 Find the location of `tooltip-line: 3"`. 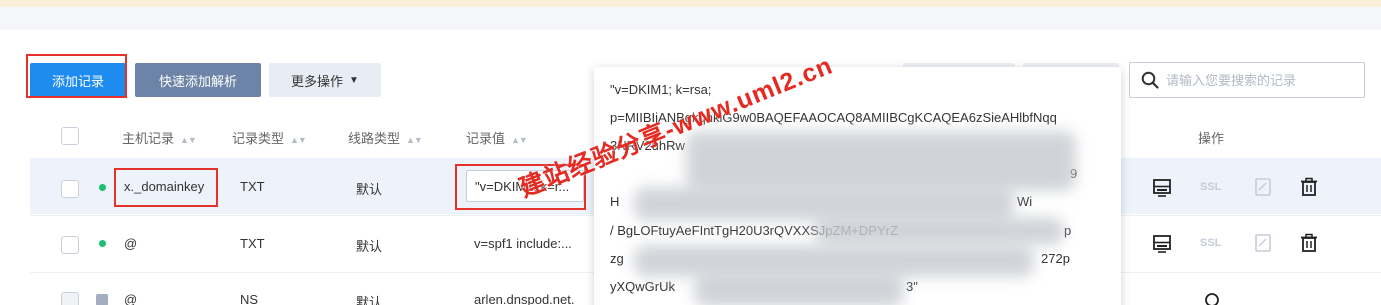

tooltip-line: 3" is located at coordinates (912, 286).